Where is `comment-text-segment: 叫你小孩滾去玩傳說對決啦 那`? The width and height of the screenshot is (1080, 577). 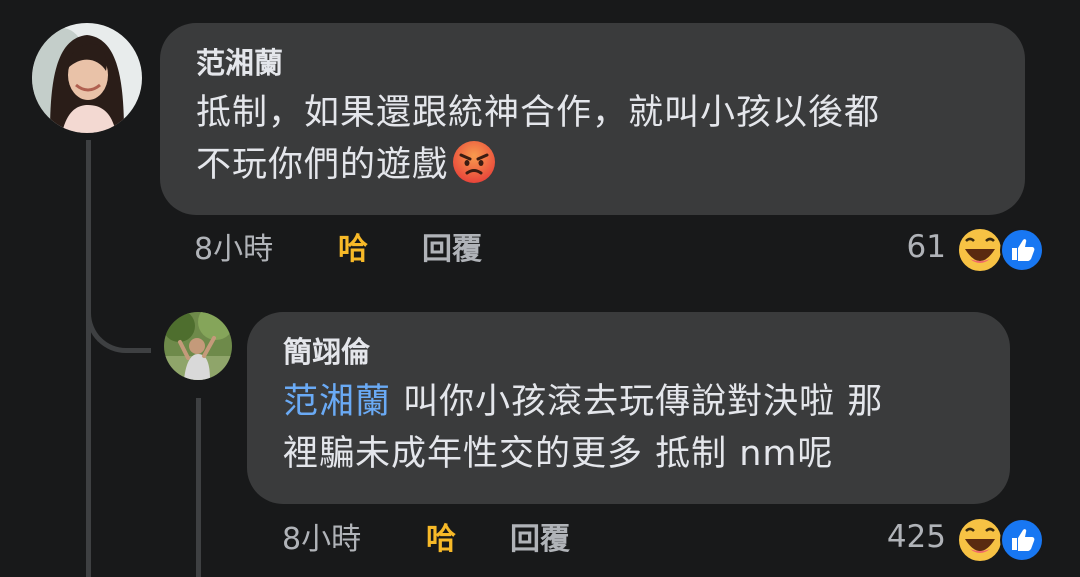
comment-text-segment: 叫你小孩滾去玩傳說對決啦 那 is located at coordinates (637, 402).